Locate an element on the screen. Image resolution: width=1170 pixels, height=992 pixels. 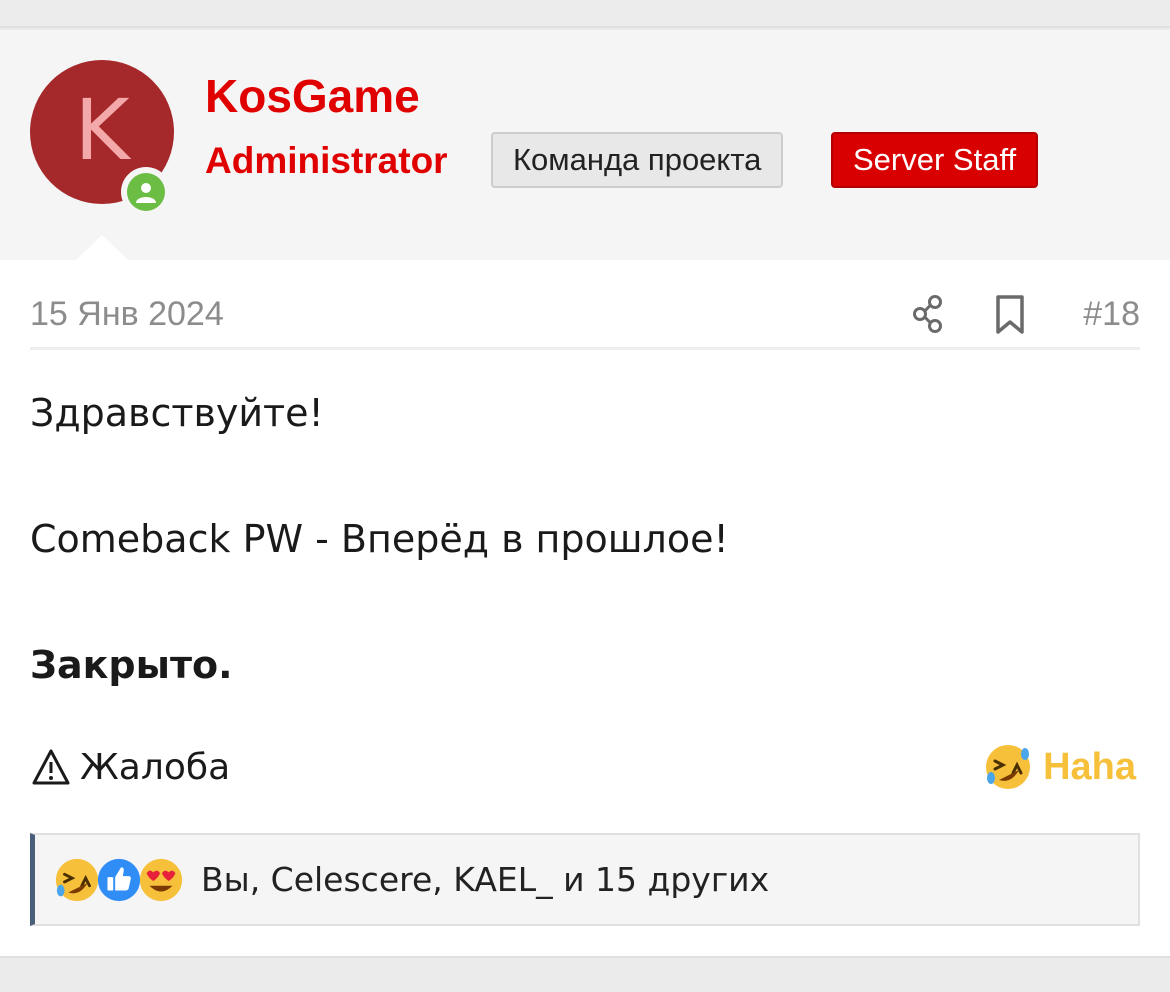
bookmark-button is located at coordinates (1010, 314).